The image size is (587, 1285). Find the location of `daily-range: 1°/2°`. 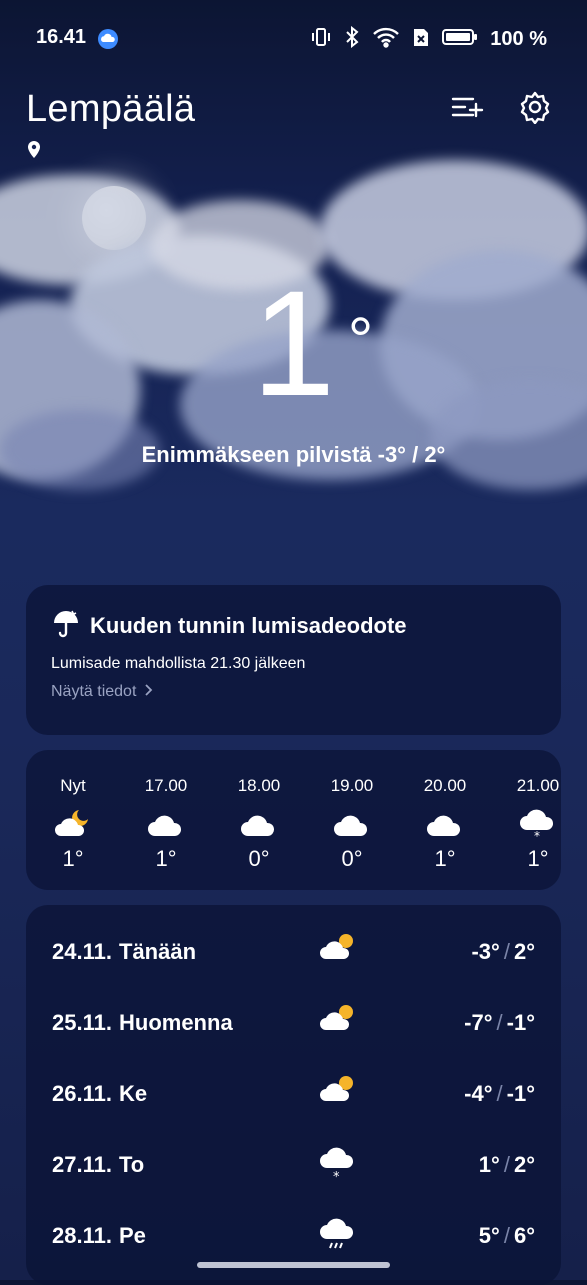

daily-range: 1°/2° is located at coordinates (506, 1164).